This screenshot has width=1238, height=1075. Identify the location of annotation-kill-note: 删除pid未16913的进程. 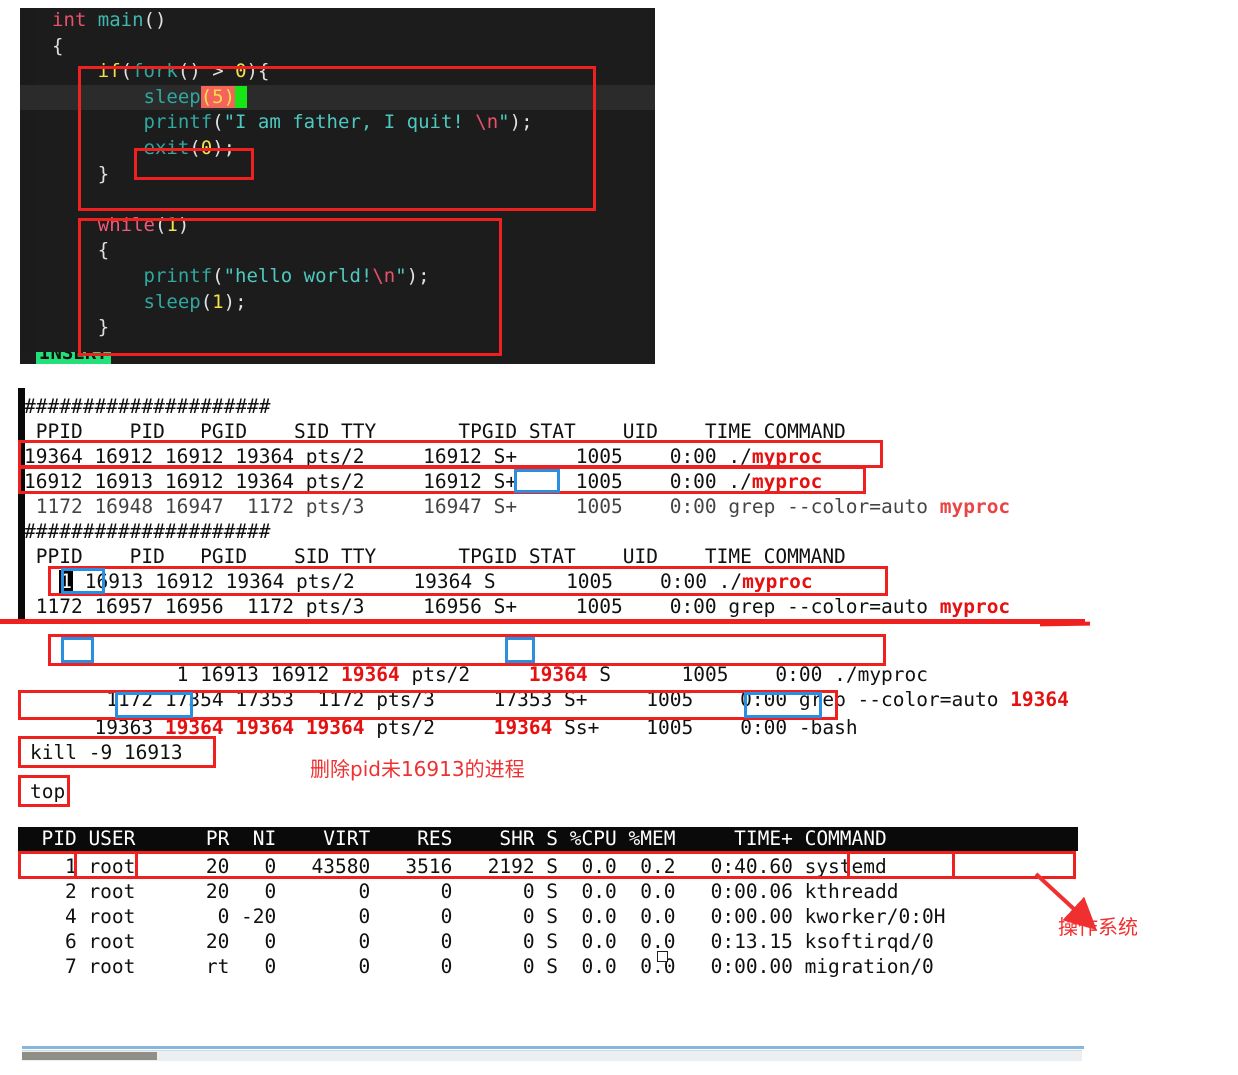
(417, 769).